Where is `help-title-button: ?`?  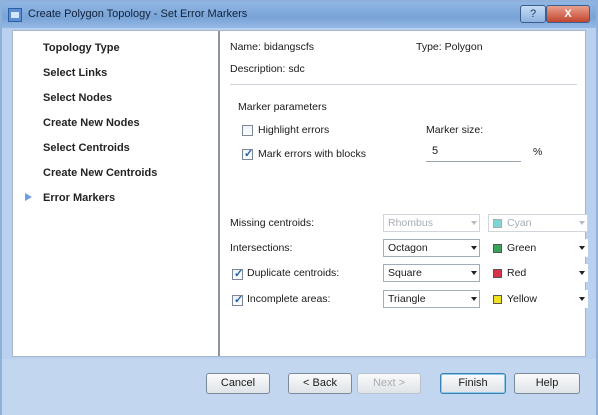
help-title-button: ? is located at coordinates (533, 14).